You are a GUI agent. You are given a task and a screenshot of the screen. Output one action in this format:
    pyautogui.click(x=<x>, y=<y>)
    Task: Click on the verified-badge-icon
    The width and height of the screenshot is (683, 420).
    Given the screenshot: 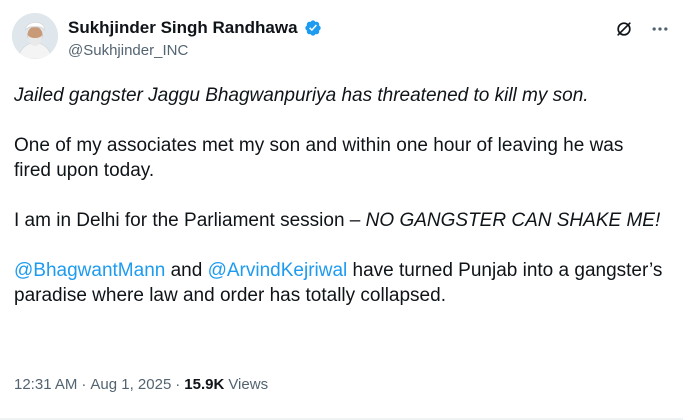 What is the action you would take?
    pyautogui.click(x=313, y=28)
    